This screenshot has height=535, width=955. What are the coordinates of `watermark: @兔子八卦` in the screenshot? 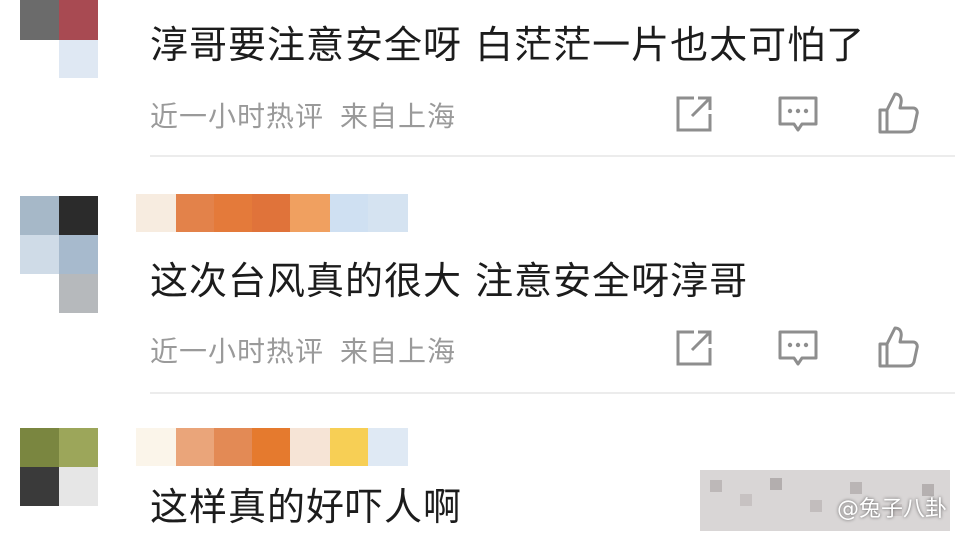 It's located at (891, 509).